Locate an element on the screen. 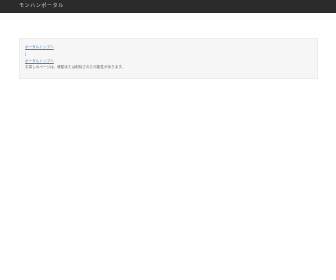 The image size is (336, 280). portal-top-link: ポータルトップへ is located at coordinates (39, 47).